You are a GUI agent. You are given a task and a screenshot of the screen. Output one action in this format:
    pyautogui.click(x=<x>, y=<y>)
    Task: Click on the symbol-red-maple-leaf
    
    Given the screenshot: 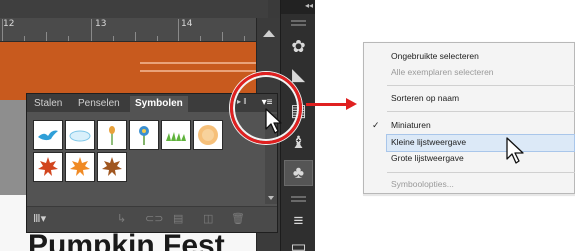 What is the action you would take?
    pyautogui.click(x=48, y=167)
    